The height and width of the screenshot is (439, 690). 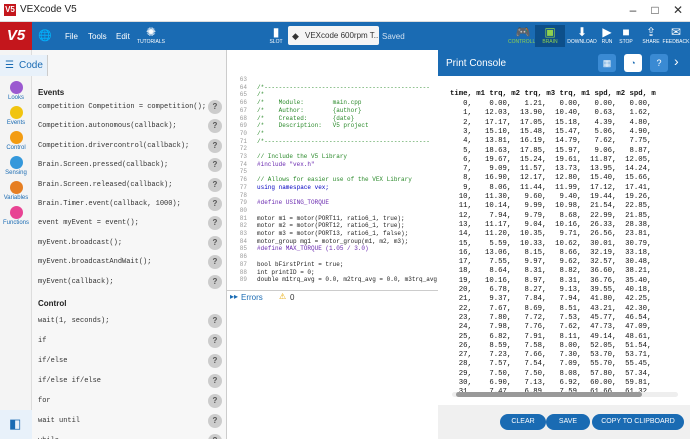 What do you see at coordinates (551, 197) in the screenshot?
I see `console-row: 10, 11.30, 9.60, 9.40, 19.44, 19.26,` at bounding box center [551, 197].